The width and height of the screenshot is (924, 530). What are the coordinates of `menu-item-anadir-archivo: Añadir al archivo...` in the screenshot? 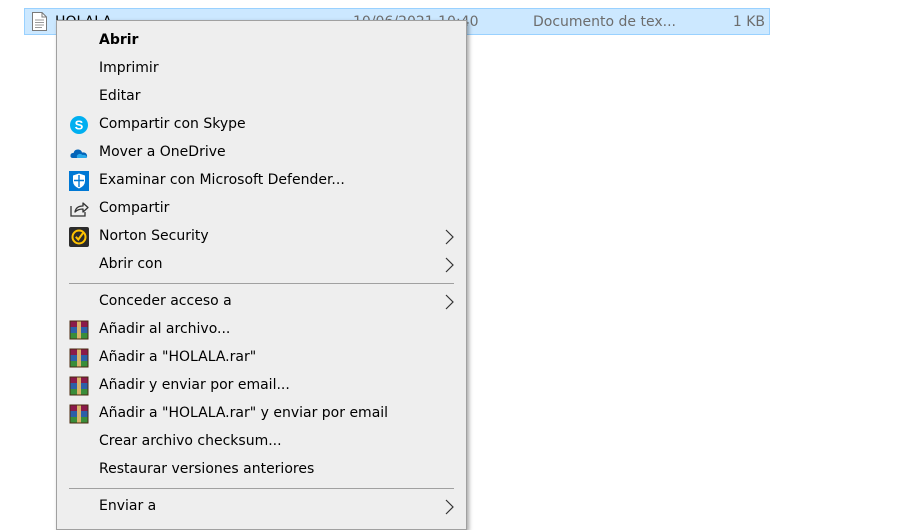 It's located at (261, 330).